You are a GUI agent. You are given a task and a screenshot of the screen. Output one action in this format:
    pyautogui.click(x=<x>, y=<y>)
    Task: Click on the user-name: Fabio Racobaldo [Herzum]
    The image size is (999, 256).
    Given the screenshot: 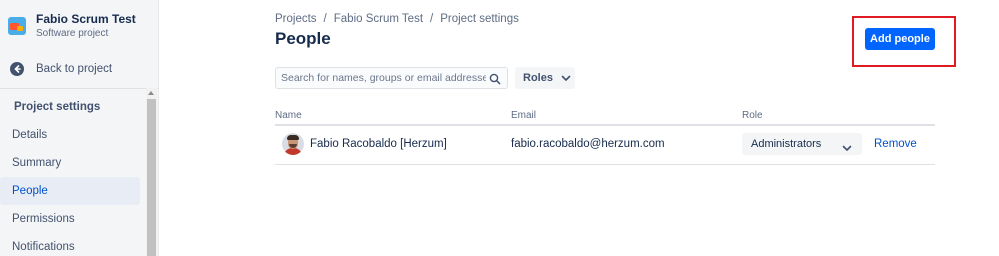 What is the action you would take?
    pyautogui.click(x=378, y=144)
    